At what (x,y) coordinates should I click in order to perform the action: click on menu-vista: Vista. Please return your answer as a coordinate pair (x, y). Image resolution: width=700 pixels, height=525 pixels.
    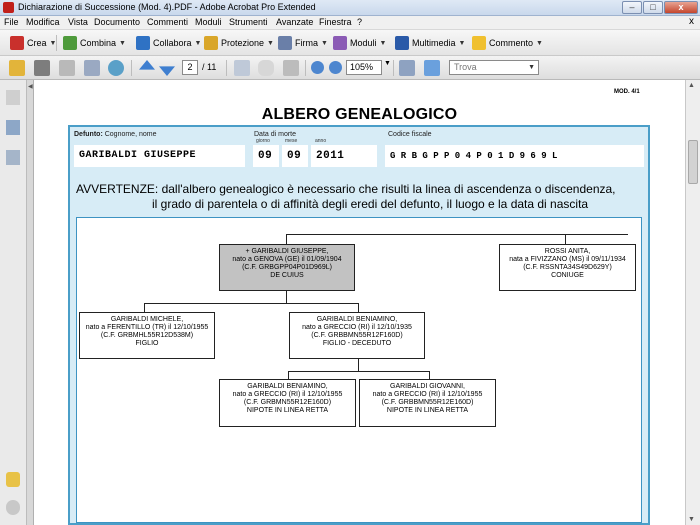
    Looking at the image, I should click on (78, 22).